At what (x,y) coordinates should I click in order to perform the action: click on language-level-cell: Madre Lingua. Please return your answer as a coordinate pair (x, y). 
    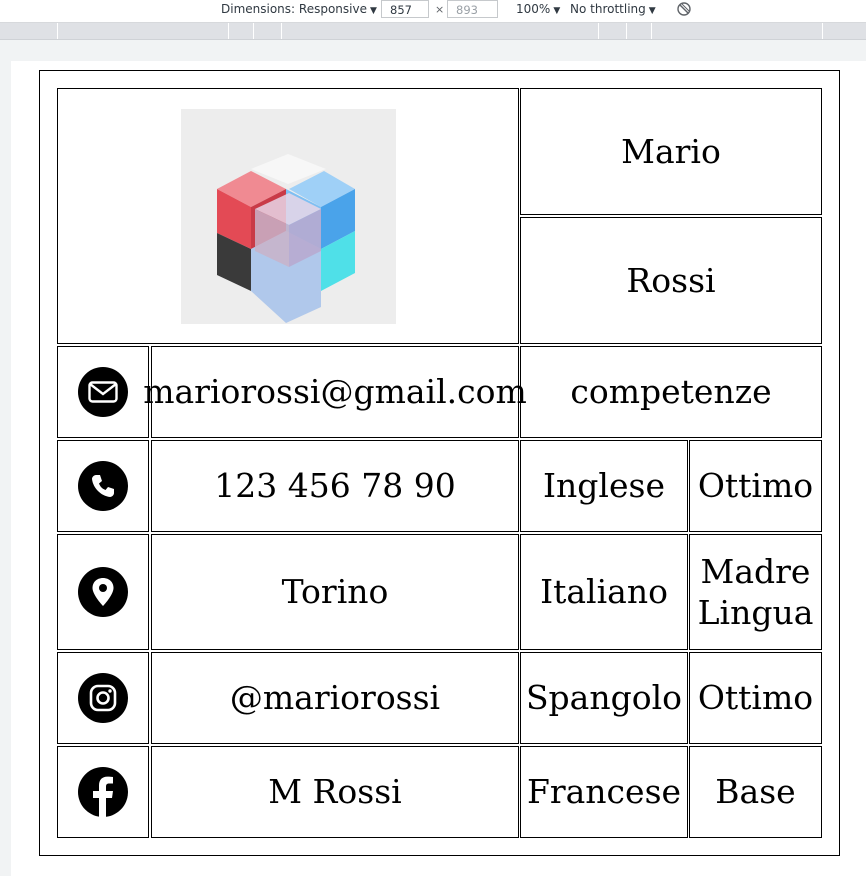
    Looking at the image, I should click on (755, 592).